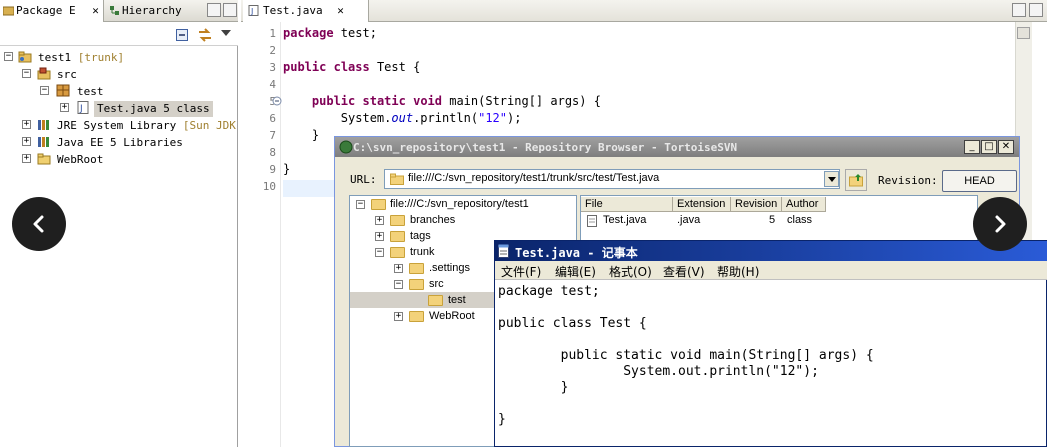  I want to click on code-line-6: System.out.println("12");, so click(402, 118).